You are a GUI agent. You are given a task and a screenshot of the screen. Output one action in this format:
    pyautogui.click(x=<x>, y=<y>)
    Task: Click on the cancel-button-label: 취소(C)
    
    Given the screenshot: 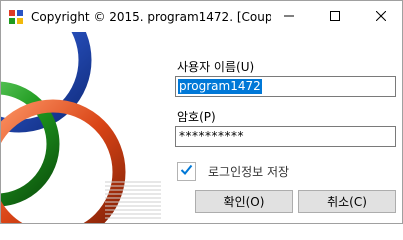 What is the action you would take?
    pyautogui.click(x=347, y=202)
    